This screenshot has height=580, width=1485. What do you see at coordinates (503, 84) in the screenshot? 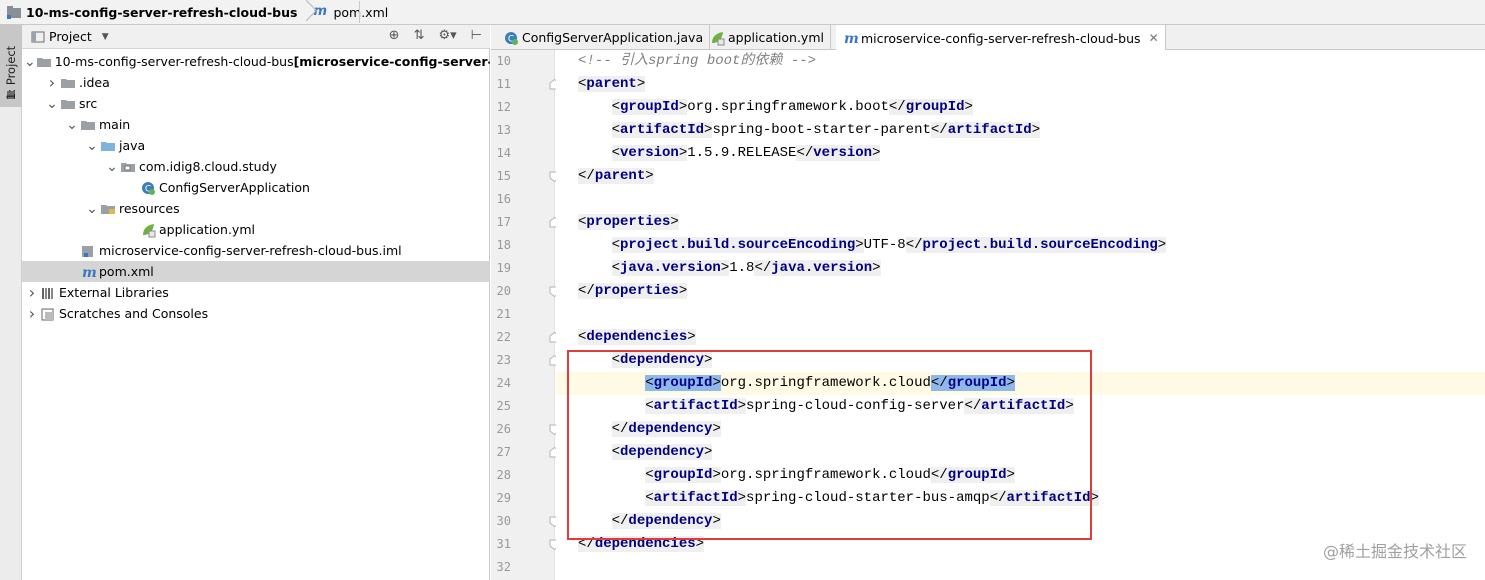
I see `line-number: 11` at bounding box center [503, 84].